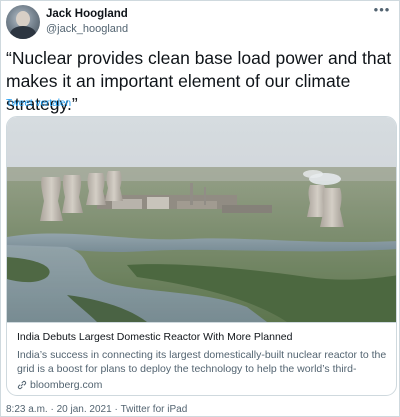 The width and height of the screenshot is (400, 417). What do you see at coordinates (38, 103) in the screenshot?
I see `translate-tweet-link: Tweet vertalen` at bounding box center [38, 103].